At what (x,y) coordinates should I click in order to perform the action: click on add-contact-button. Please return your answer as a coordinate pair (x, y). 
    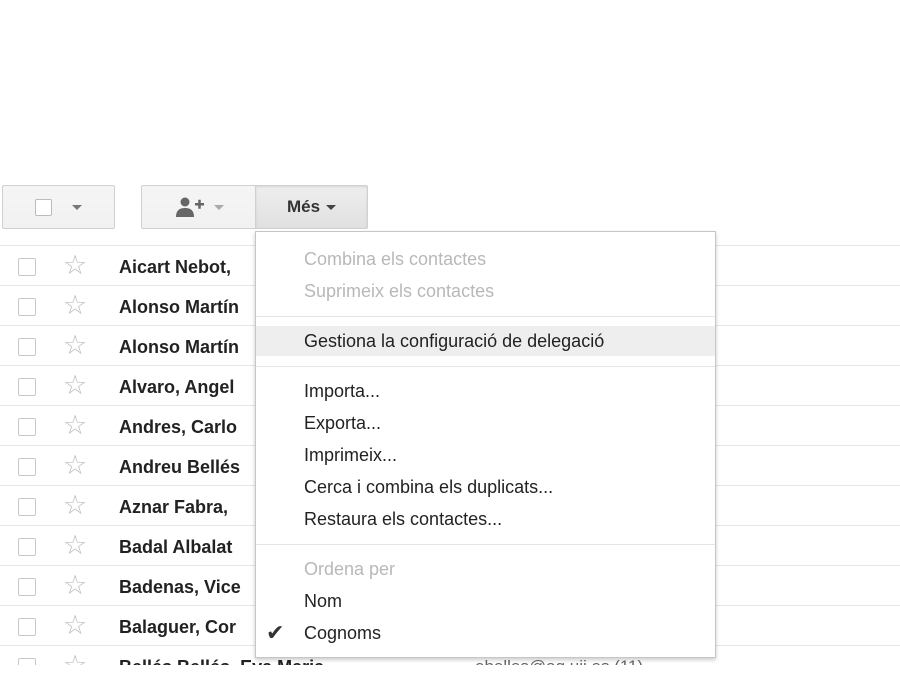
    Looking at the image, I should click on (198, 207).